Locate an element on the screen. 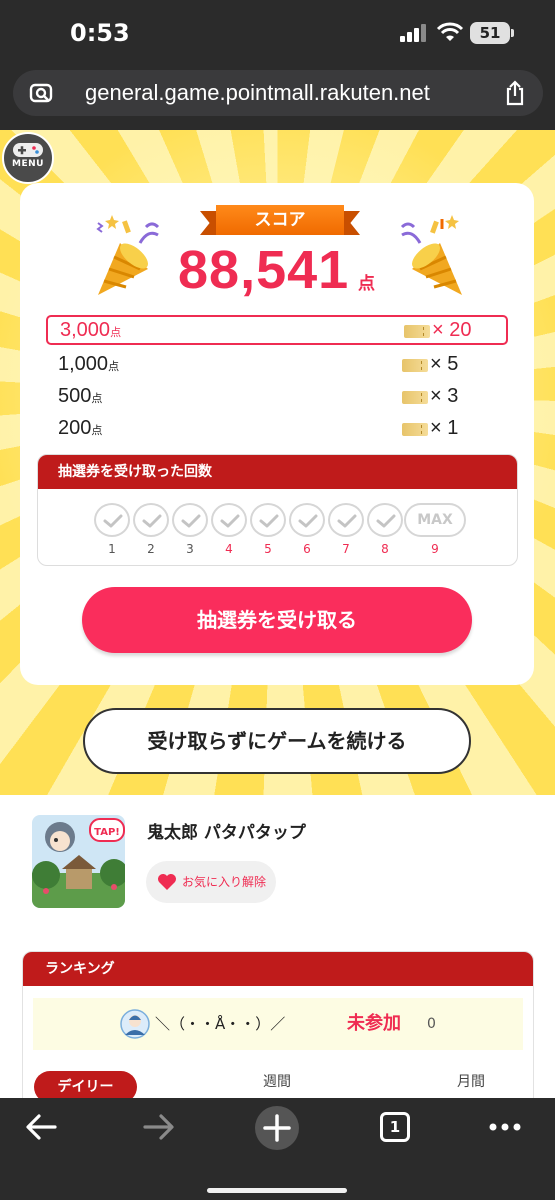  score-label: スコア is located at coordinates (280, 220).